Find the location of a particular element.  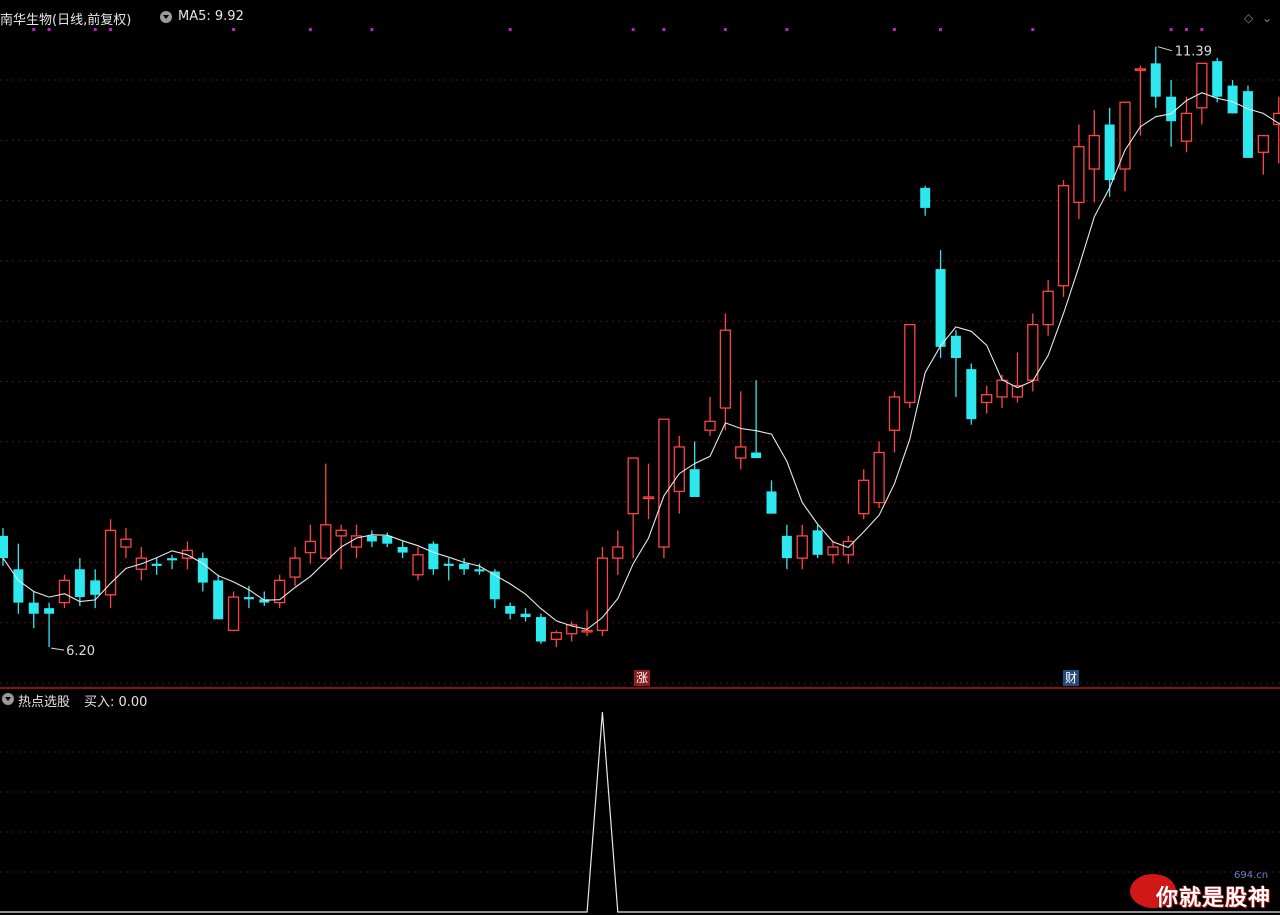

watermark-domain: 694.cn is located at coordinates (1251, 875).